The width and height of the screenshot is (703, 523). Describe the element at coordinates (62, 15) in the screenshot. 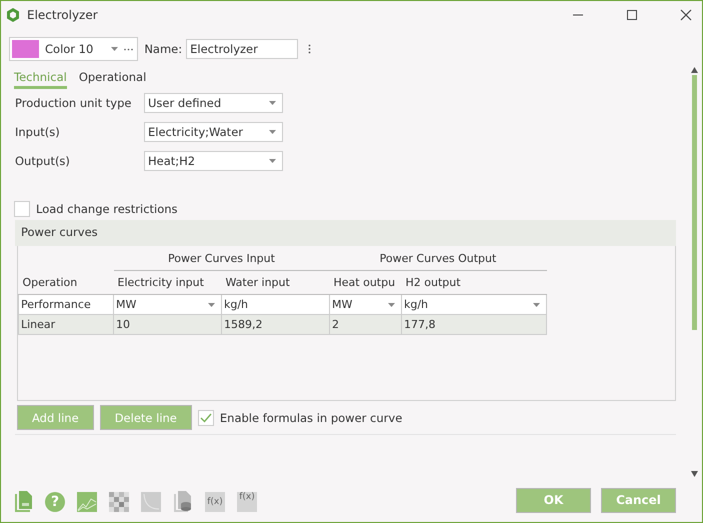

I see `window-title: Electrolyzer` at that location.